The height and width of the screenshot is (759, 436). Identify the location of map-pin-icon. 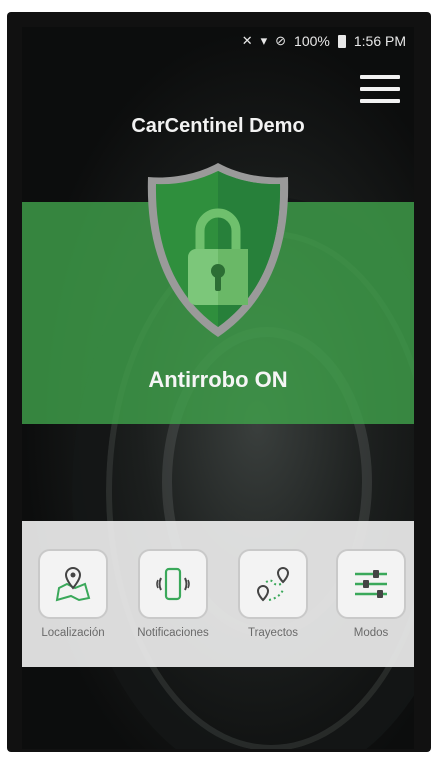
(73, 584).